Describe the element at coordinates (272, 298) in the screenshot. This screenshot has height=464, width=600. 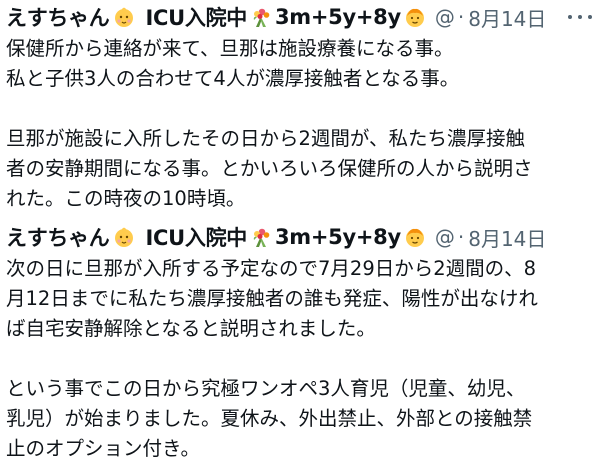
I see `text-line: 月12日までに私たち濃厚接触者の誰も発症、陽性が出なけれ` at that location.